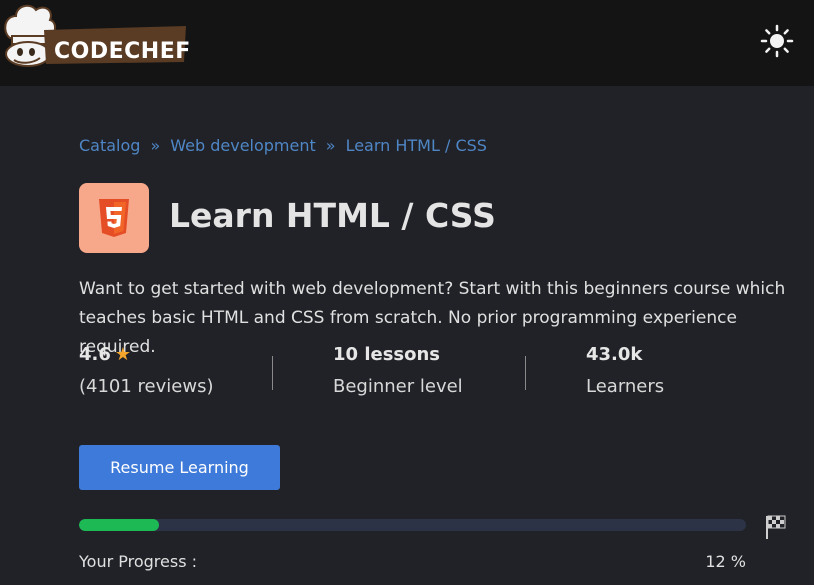 Image resolution: width=814 pixels, height=585 pixels. I want to click on resume-learning-button: Resume Learning, so click(179, 467).